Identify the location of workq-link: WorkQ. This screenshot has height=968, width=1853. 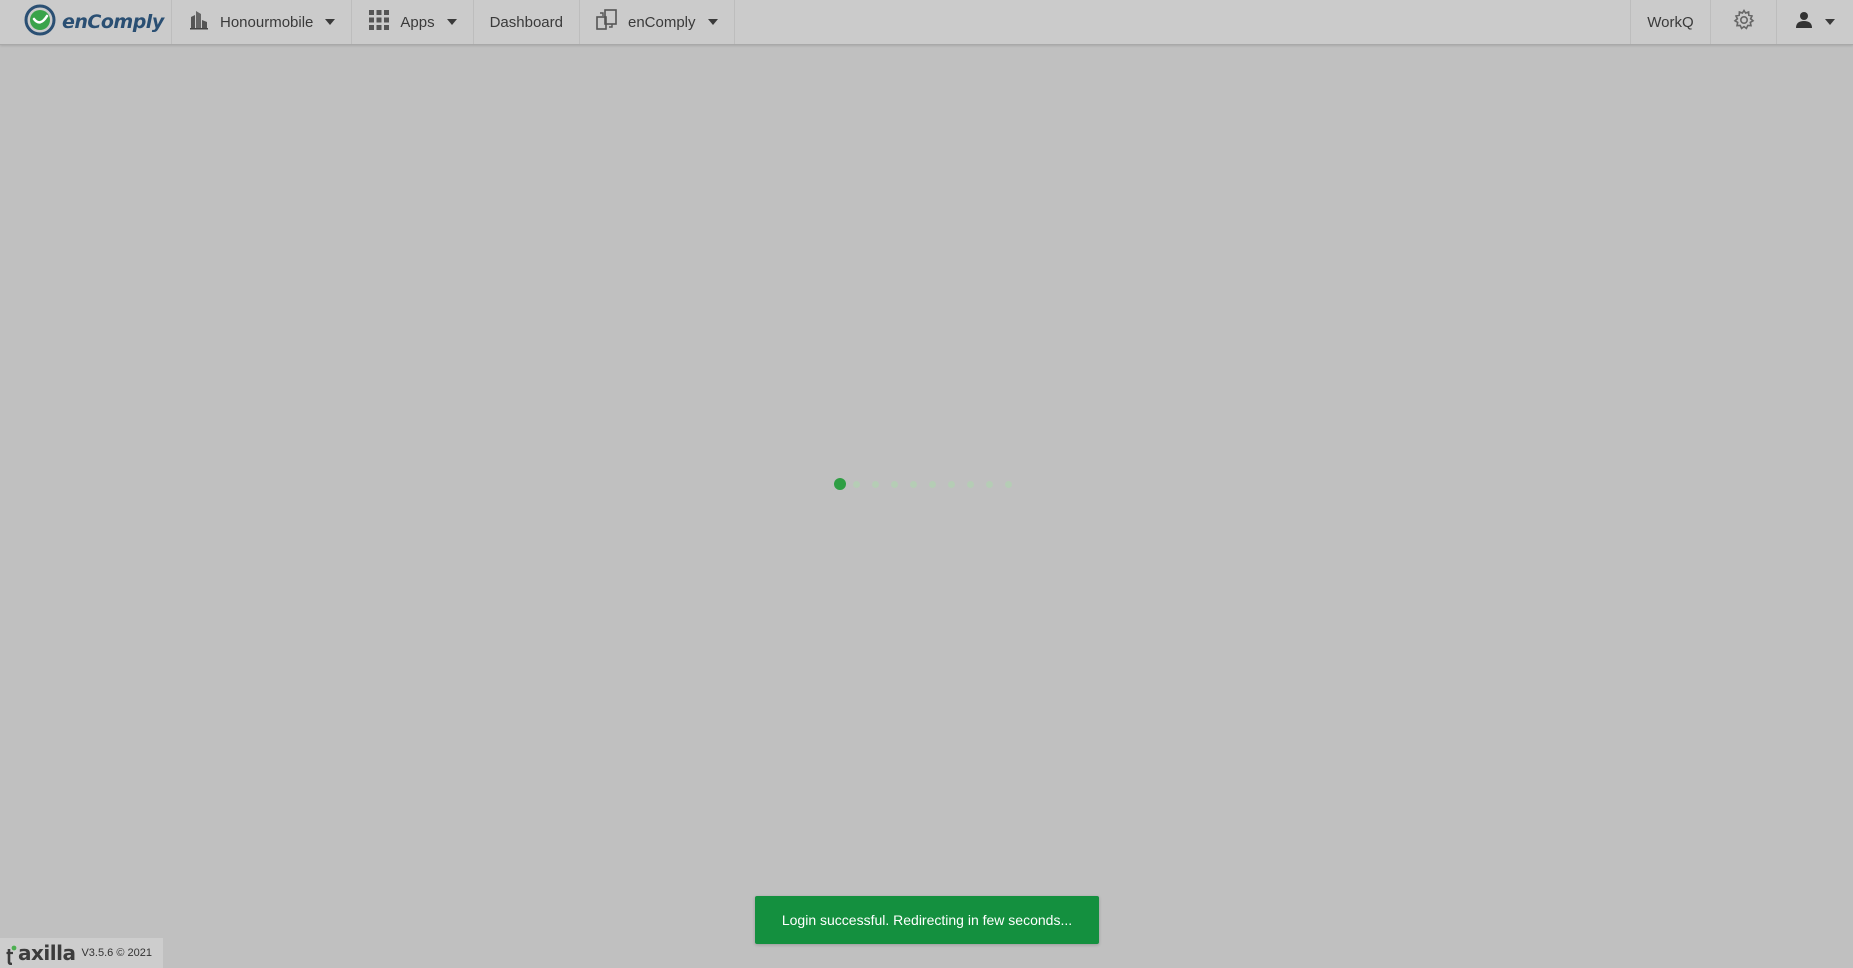
(1670, 22).